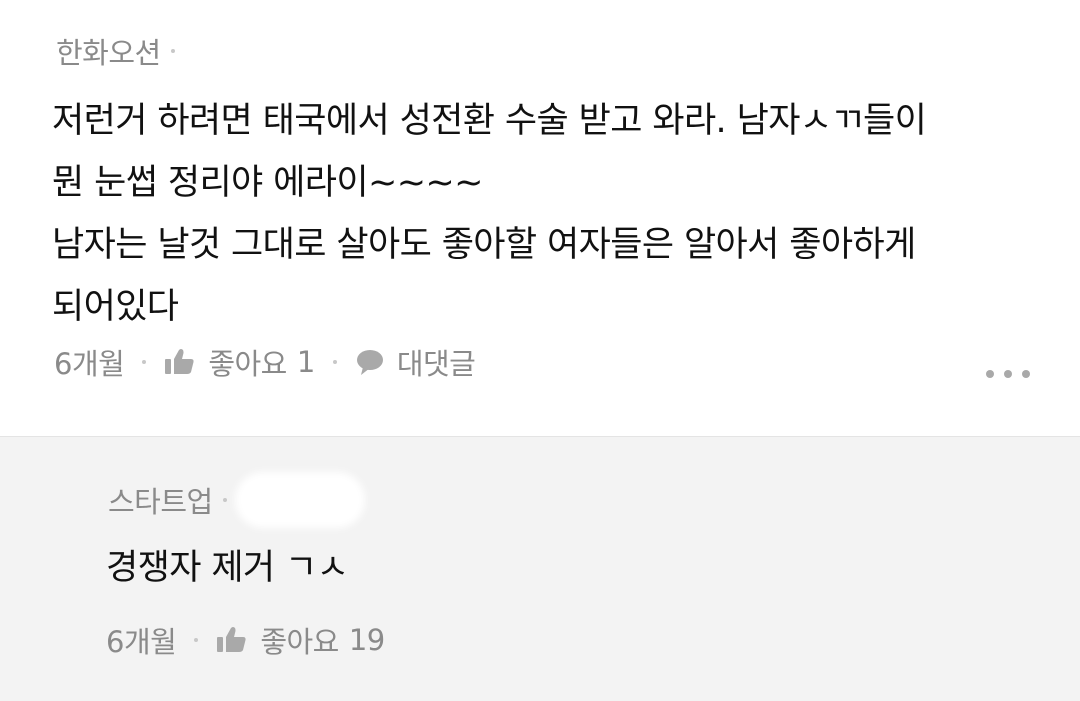 Image resolution: width=1080 pixels, height=701 pixels. What do you see at coordinates (160, 500) in the screenshot?
I see `reply-author-name: 스타트업` at bounding box center [160, 500].